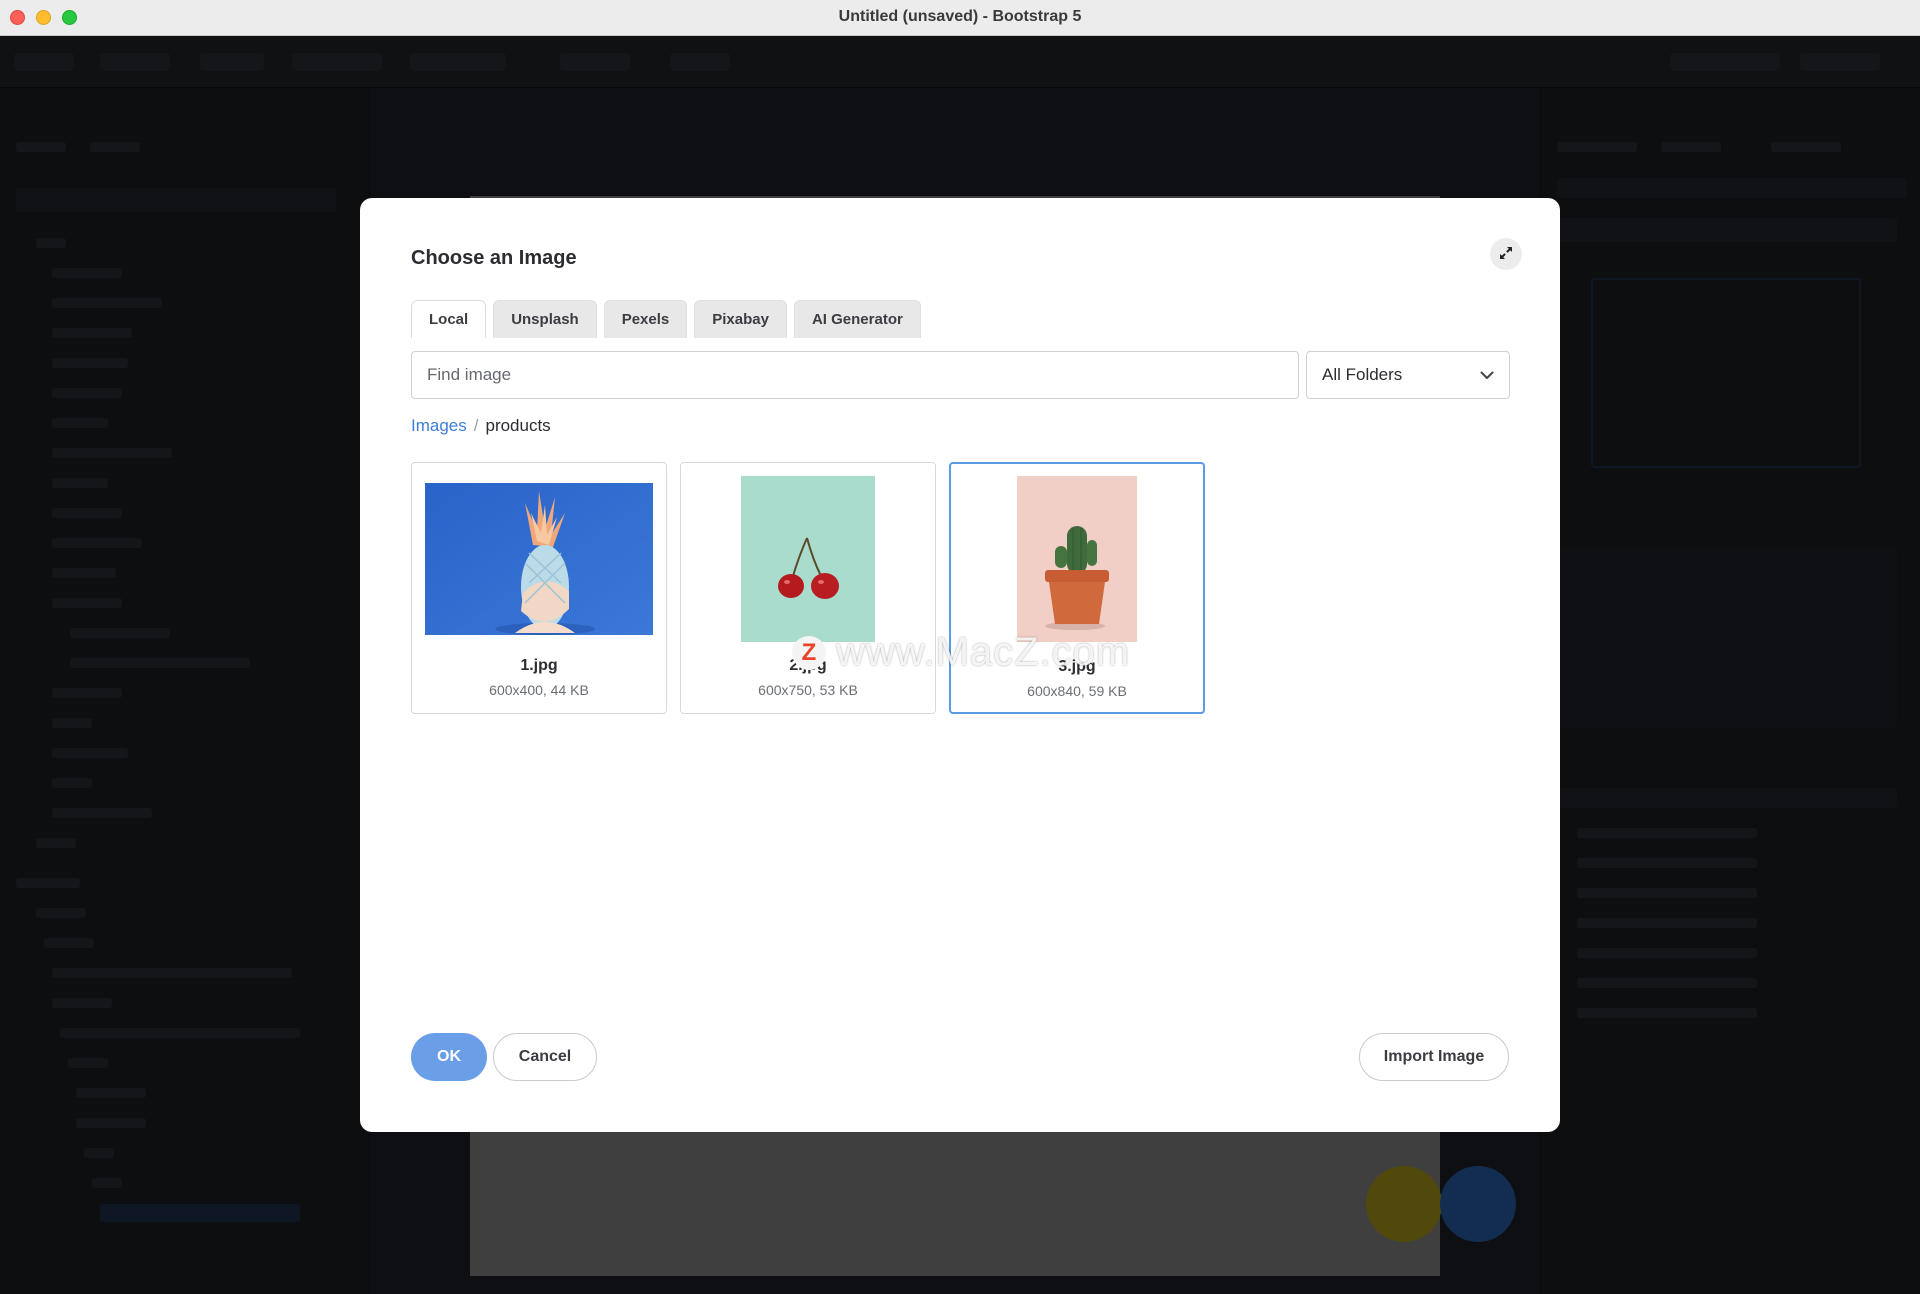  Describe the element at coordinates (808, 559) in the screenshot. I see `image-thumbnail-cherries` at that location.